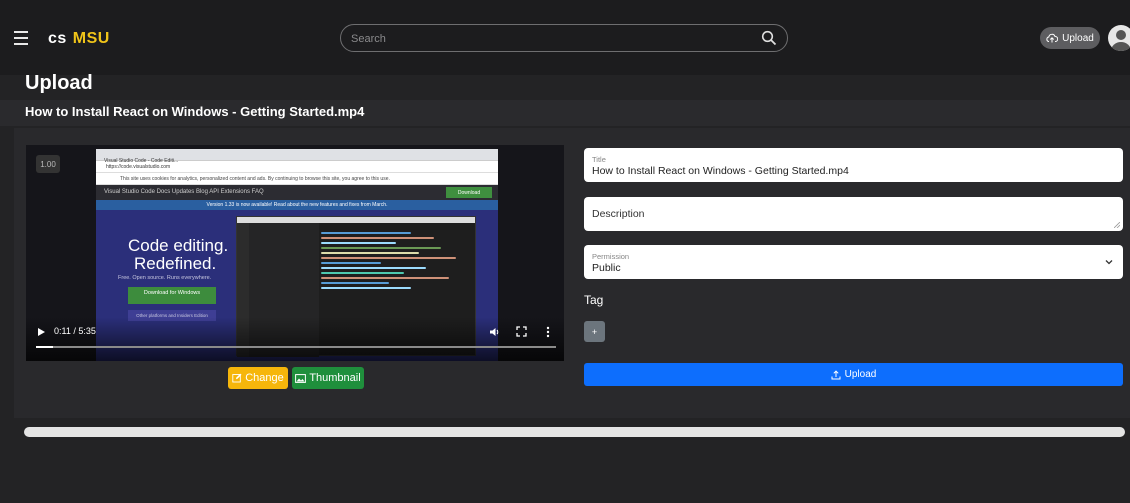  I want to click on search-input, so click(551, 39).